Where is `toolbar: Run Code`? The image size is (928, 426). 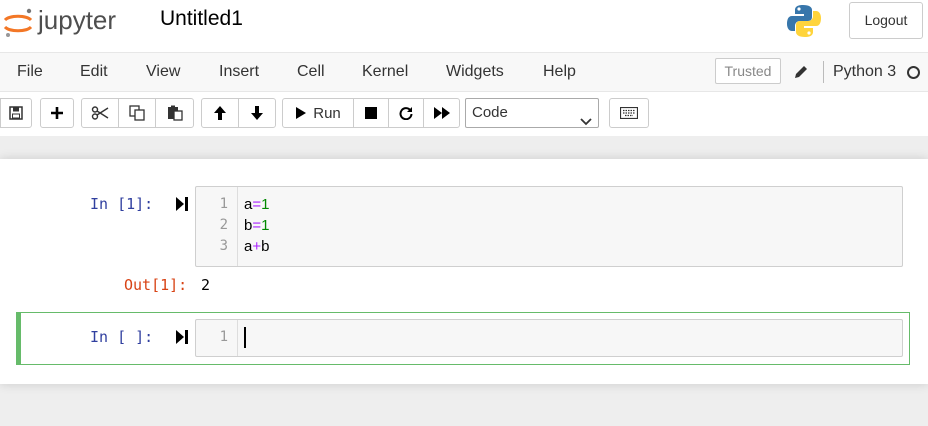
toolbar: Run Code is located at coordinates (464, 114).